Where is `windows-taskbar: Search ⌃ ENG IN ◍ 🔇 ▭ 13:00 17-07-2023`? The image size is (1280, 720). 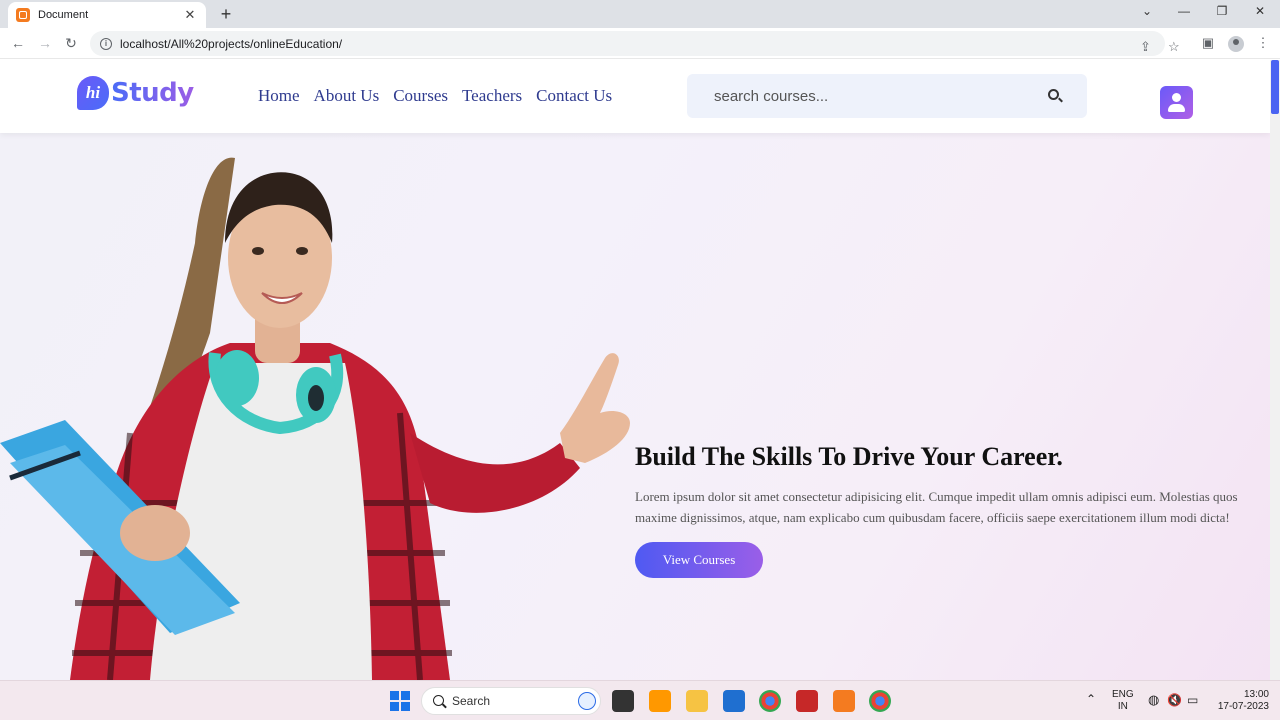
windows-taskbar: Search ⌃ ENG IN ◍ 🔇 ▭ 13:00 17-07-2023 is located at coordinates (640, 700).